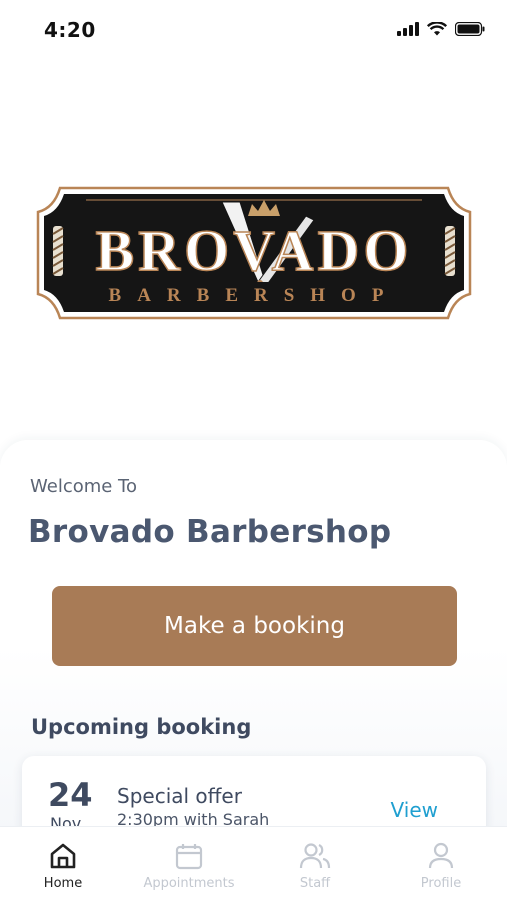  Describe the element at coordinates (441, 883) in the screenshot. I see `tab-profile-label: Profile` at that location.